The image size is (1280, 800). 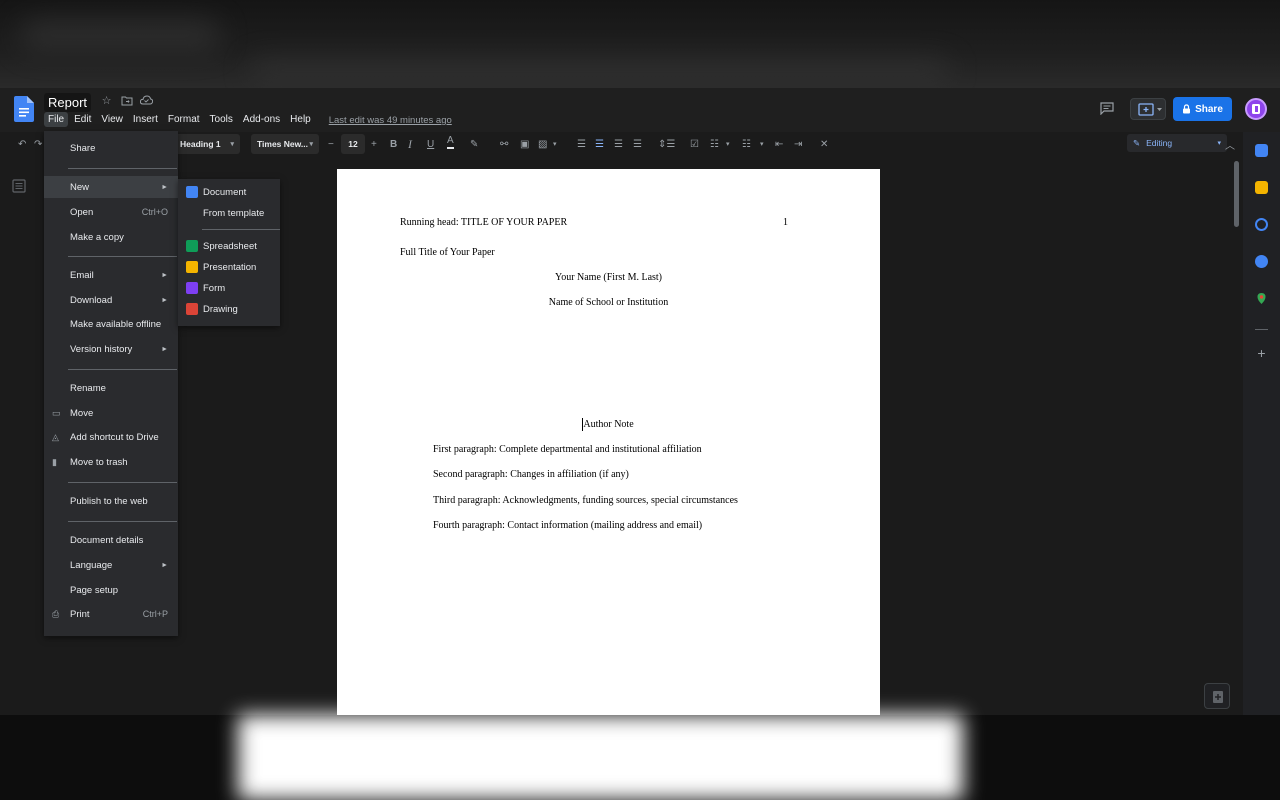 I want to click on font-size-input: 12, so click(x=353, y=144).